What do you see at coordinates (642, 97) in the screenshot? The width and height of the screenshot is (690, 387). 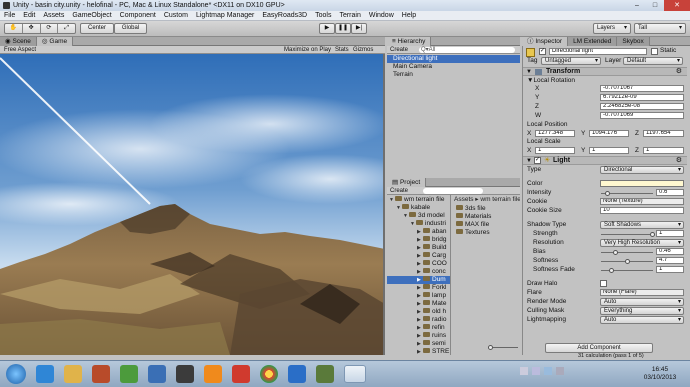 I see `rotation-y-field: 6.79212e-09` at bounding box center [642, 97].